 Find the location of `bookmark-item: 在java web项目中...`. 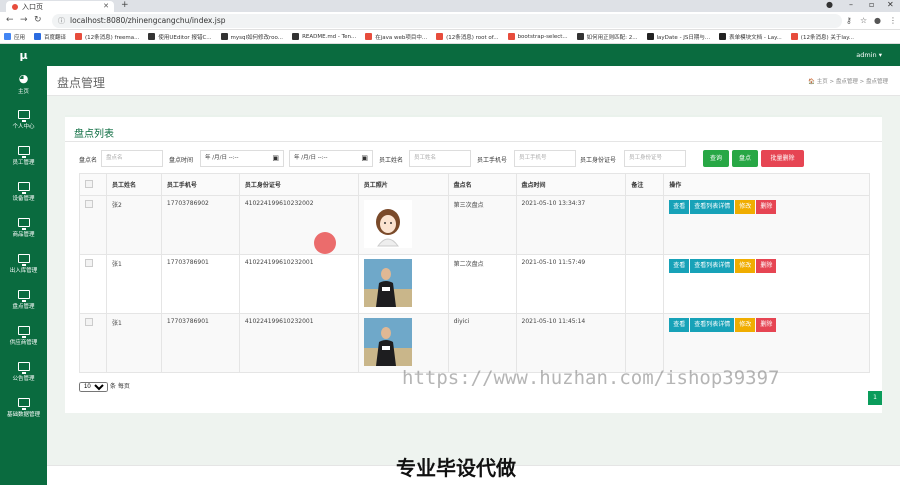

bookmark-item: 在java web项目中... is located at coordinates (396, 37).